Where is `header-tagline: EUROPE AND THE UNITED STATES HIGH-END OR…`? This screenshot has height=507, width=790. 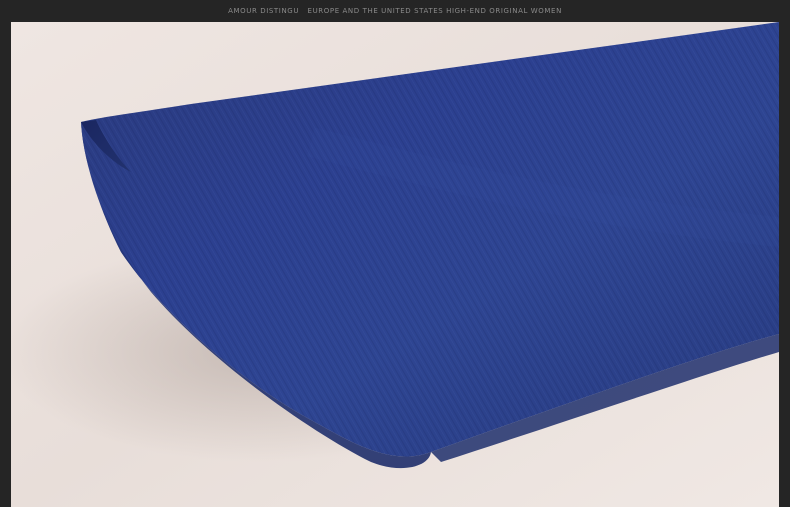 header-tagline: EUROPE AND THE UNITED STATES HIGH-END OR… is located at coordinates (434, 11).